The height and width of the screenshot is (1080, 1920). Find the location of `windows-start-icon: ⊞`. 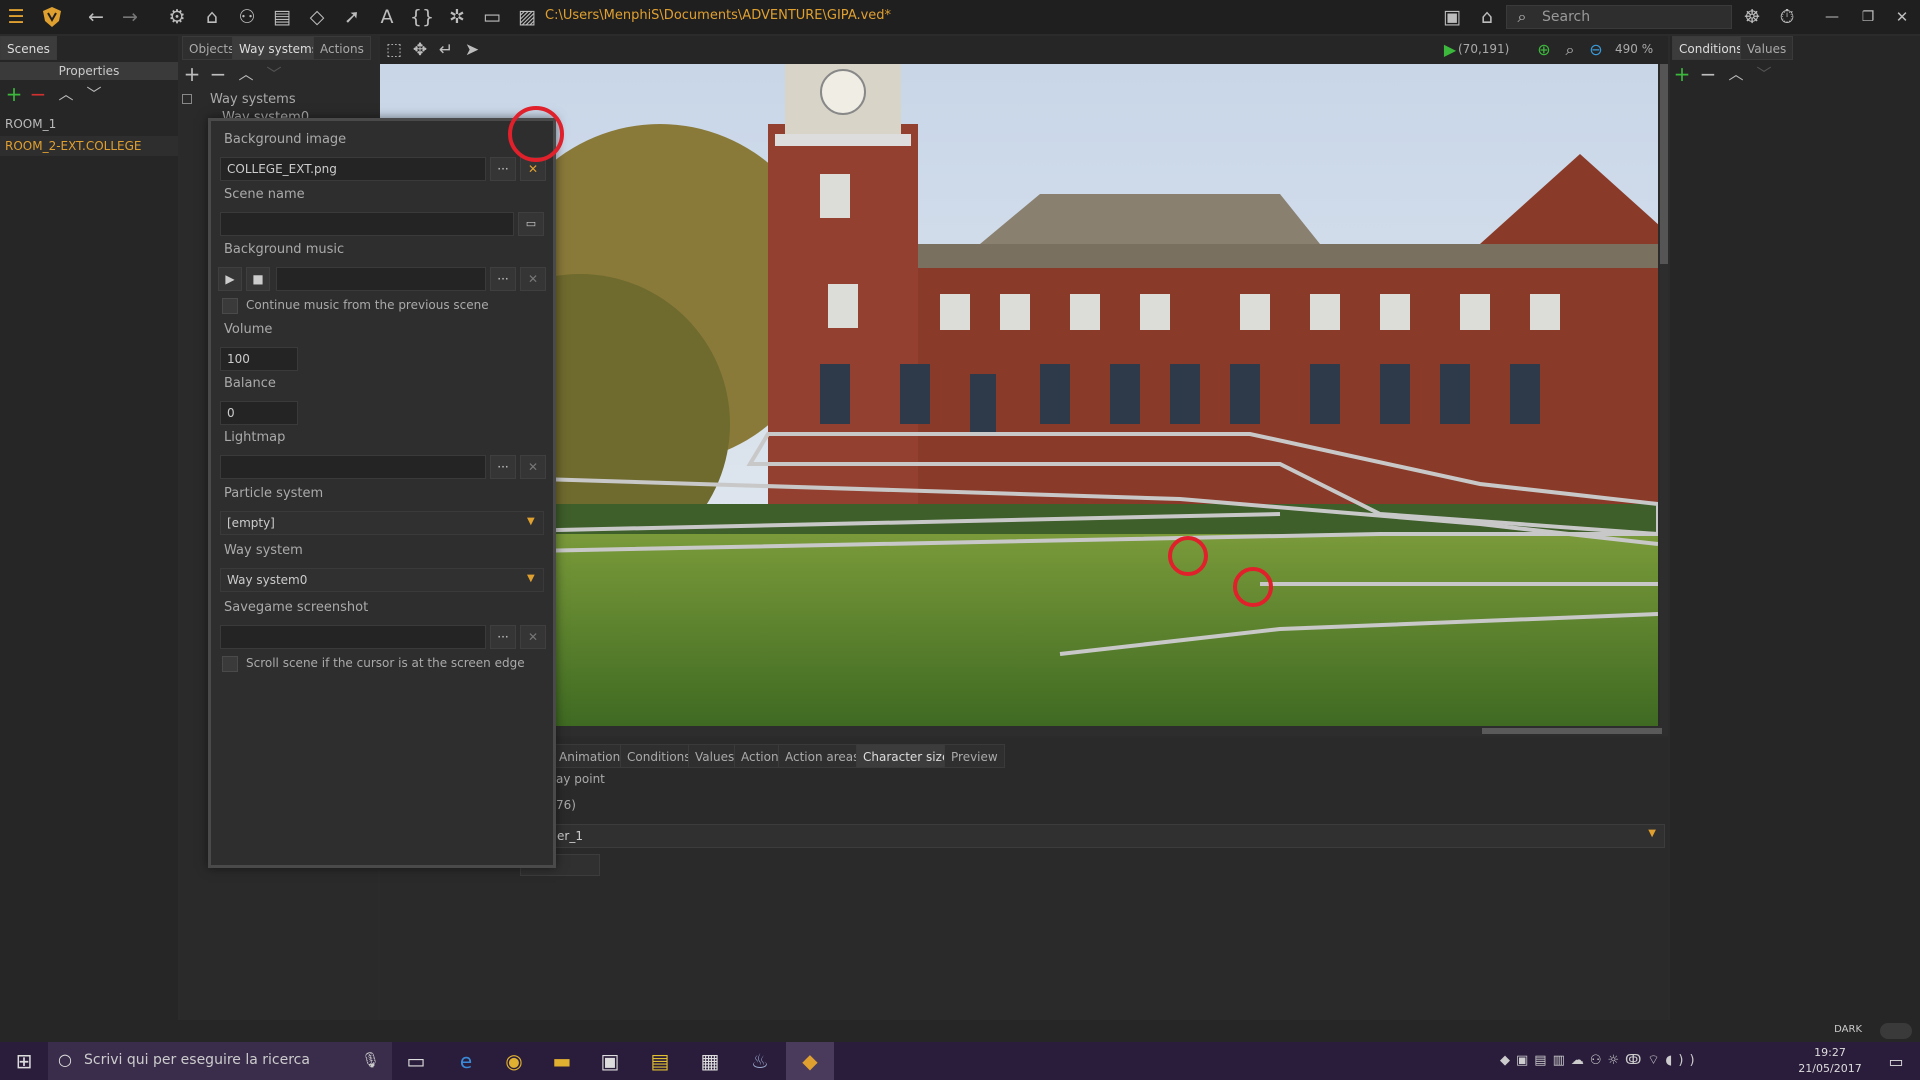

windows-start-icon: ⊞ is located at coordinates (24, 1061).